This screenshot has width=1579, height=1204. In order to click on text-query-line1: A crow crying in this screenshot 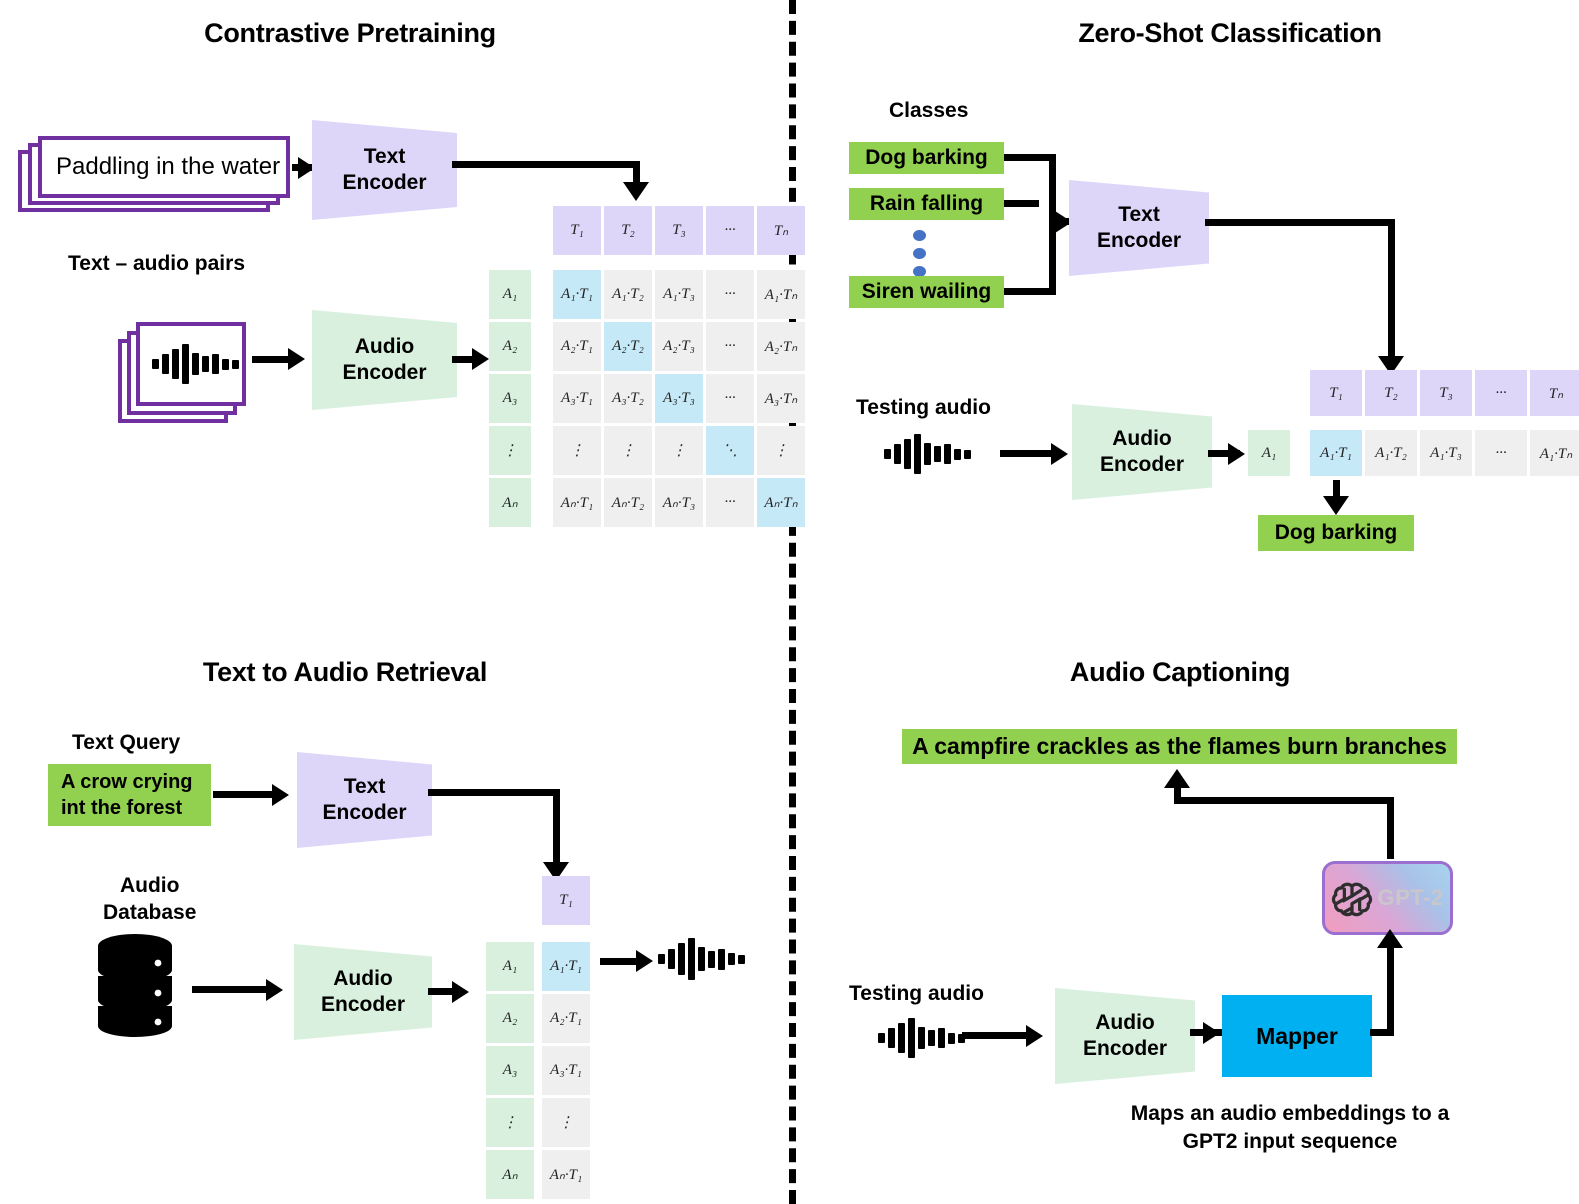, I will do `click(127, 782)`.